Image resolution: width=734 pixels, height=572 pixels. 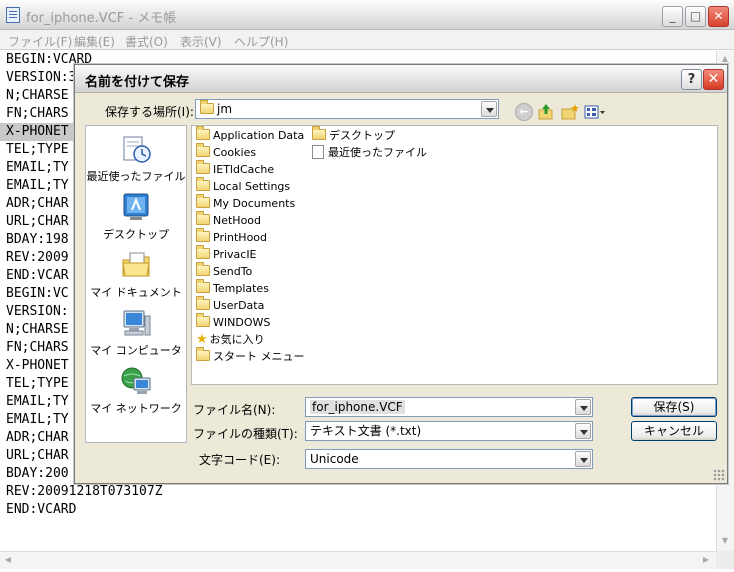 I want to click on help-button: ?, so click(x=691, y=79).